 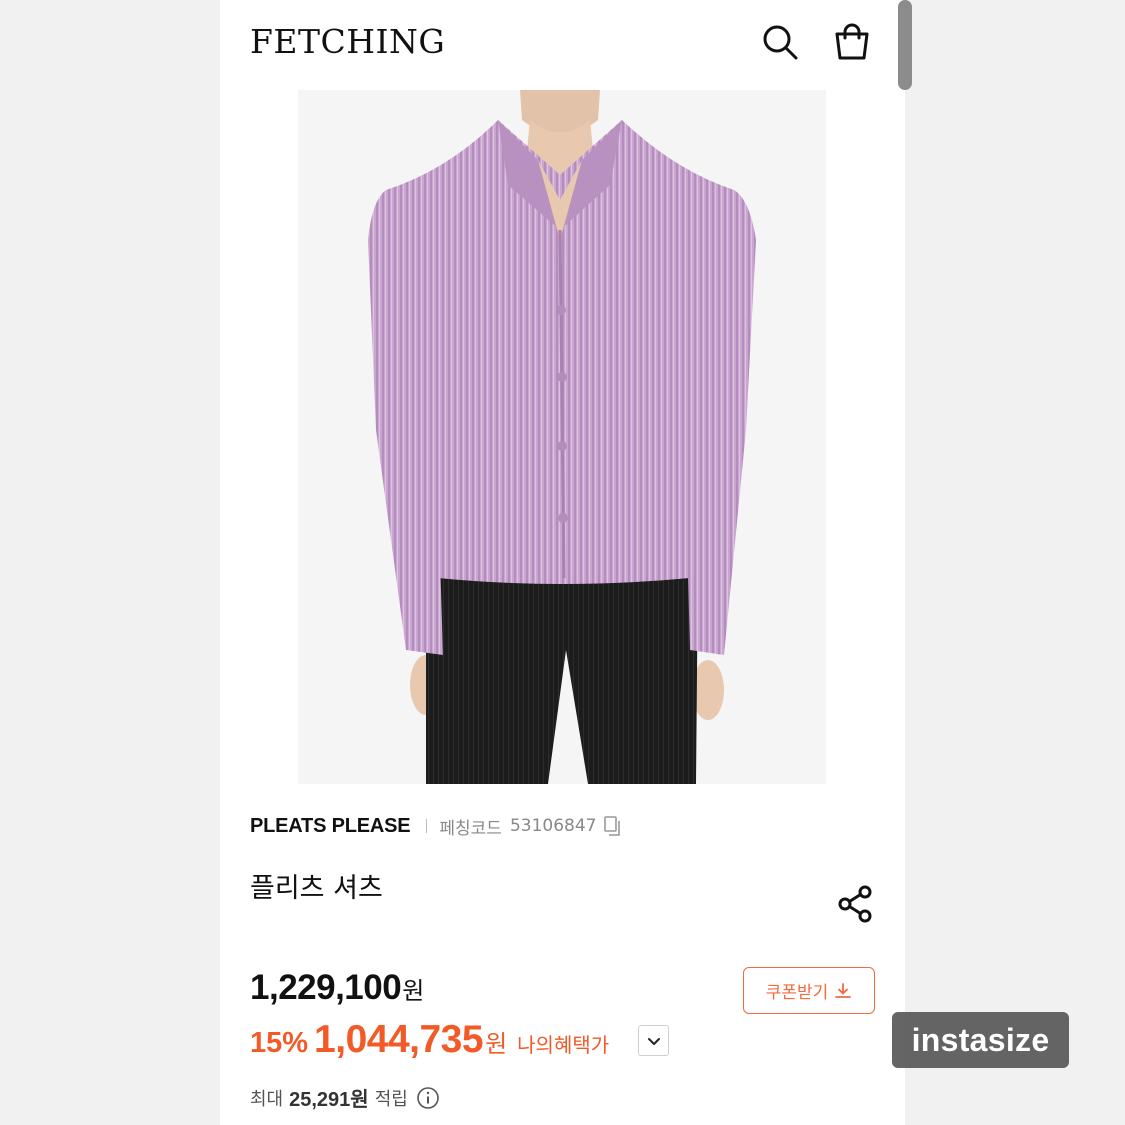 I want to click on fetching-code-label: 페칭코드, so click(x=470, y=828).